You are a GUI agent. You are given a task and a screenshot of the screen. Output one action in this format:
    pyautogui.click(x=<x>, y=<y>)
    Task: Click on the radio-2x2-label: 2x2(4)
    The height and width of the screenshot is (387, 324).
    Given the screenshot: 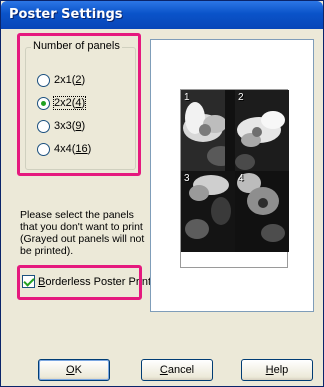 What is the action you would take?
    pyautogui.click(x=69, y=103)
    